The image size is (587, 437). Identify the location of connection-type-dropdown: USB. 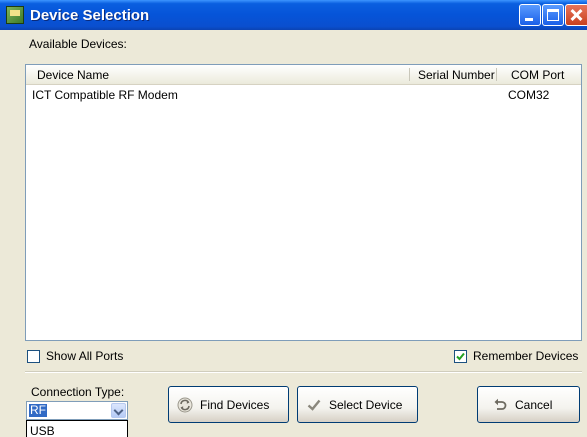
(77, 428).